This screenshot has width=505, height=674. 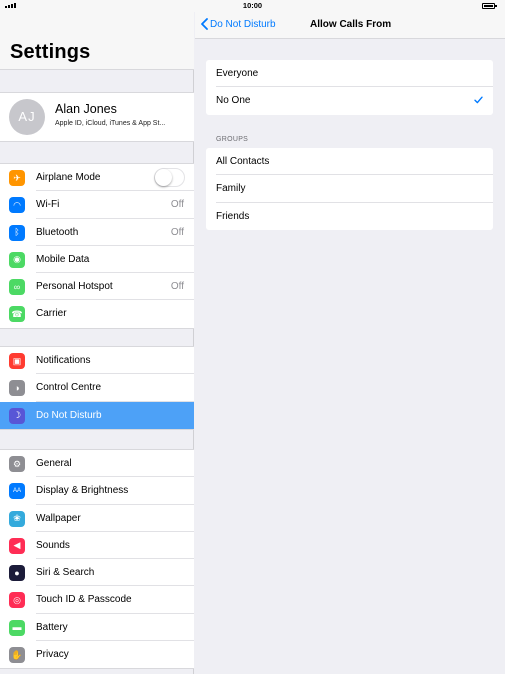 What do you see at coordinates (17, 415) in the screenshot?
I see `moon-icon: ☽` at bounding box center [17, 415].